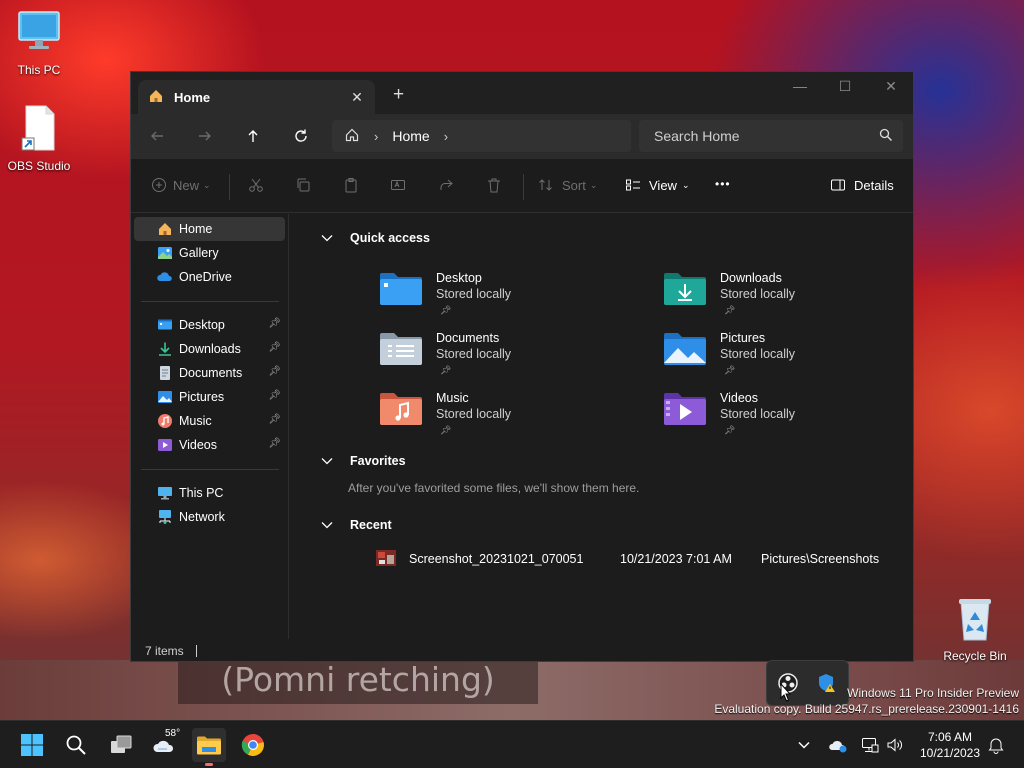  I want to click on address-bar: › Home ›, so click(481, 136).